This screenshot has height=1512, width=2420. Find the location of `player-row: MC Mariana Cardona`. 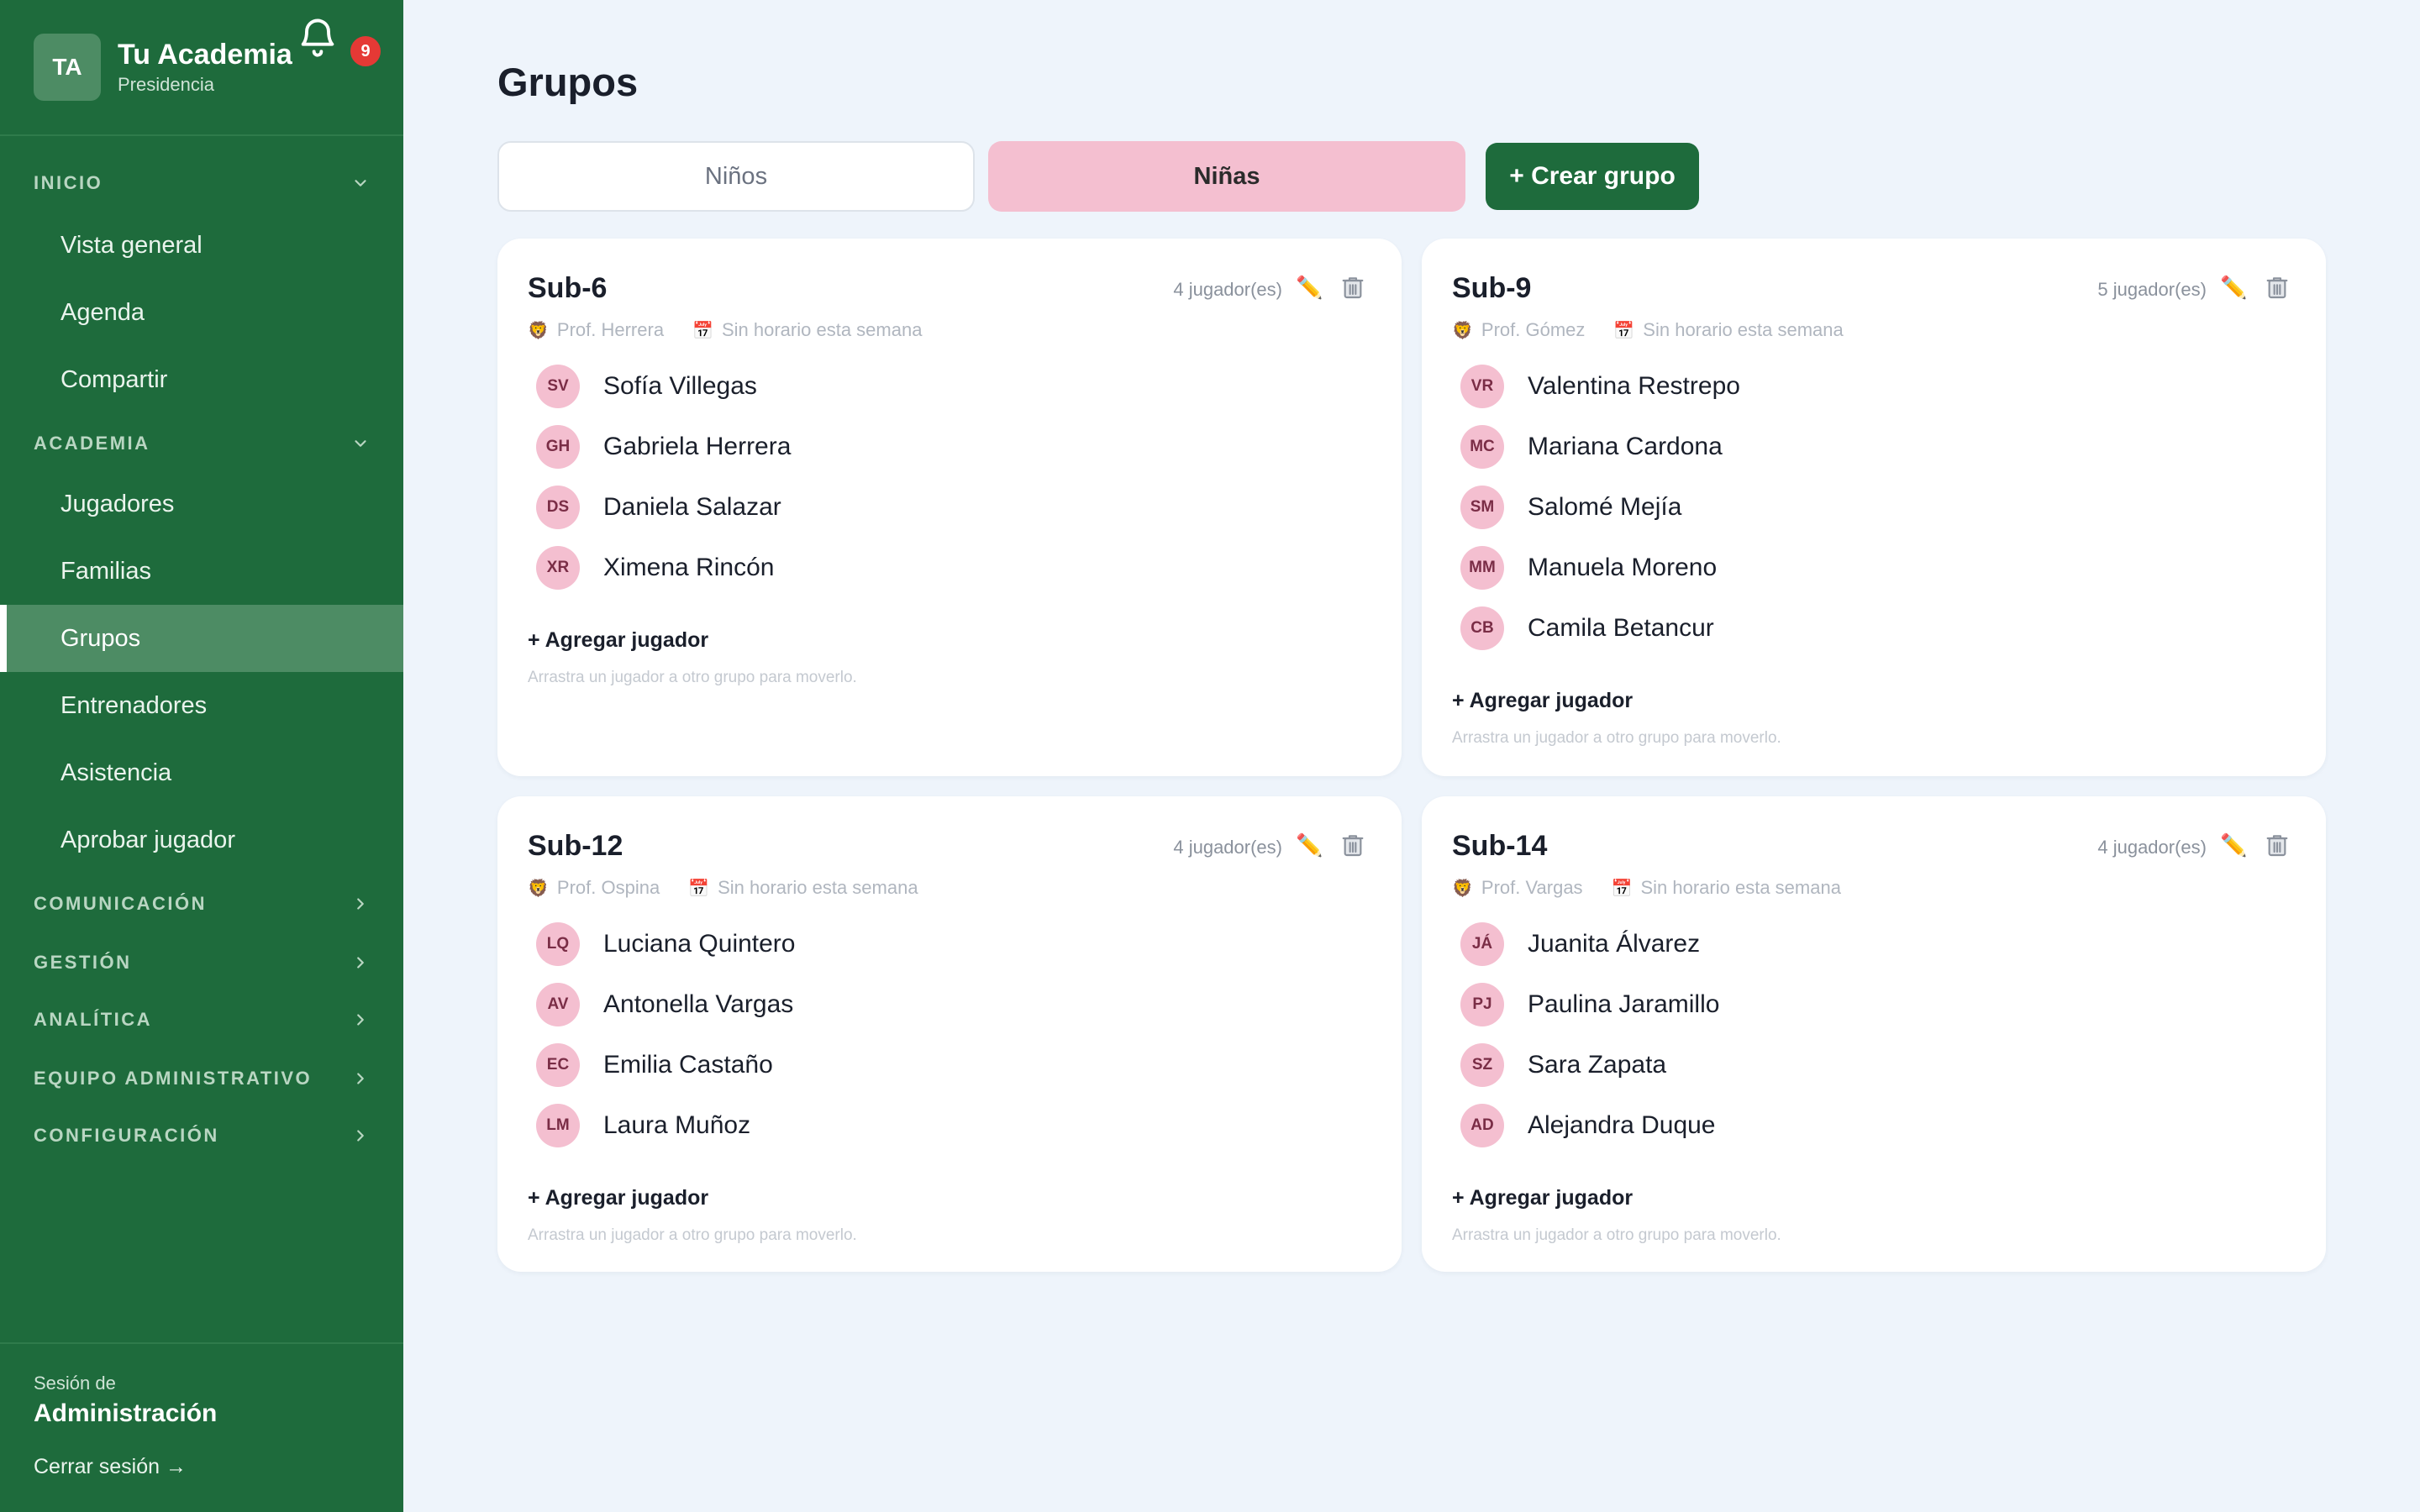

player-row: MC Mariana Cardona is located at coordinates (1600, 447).